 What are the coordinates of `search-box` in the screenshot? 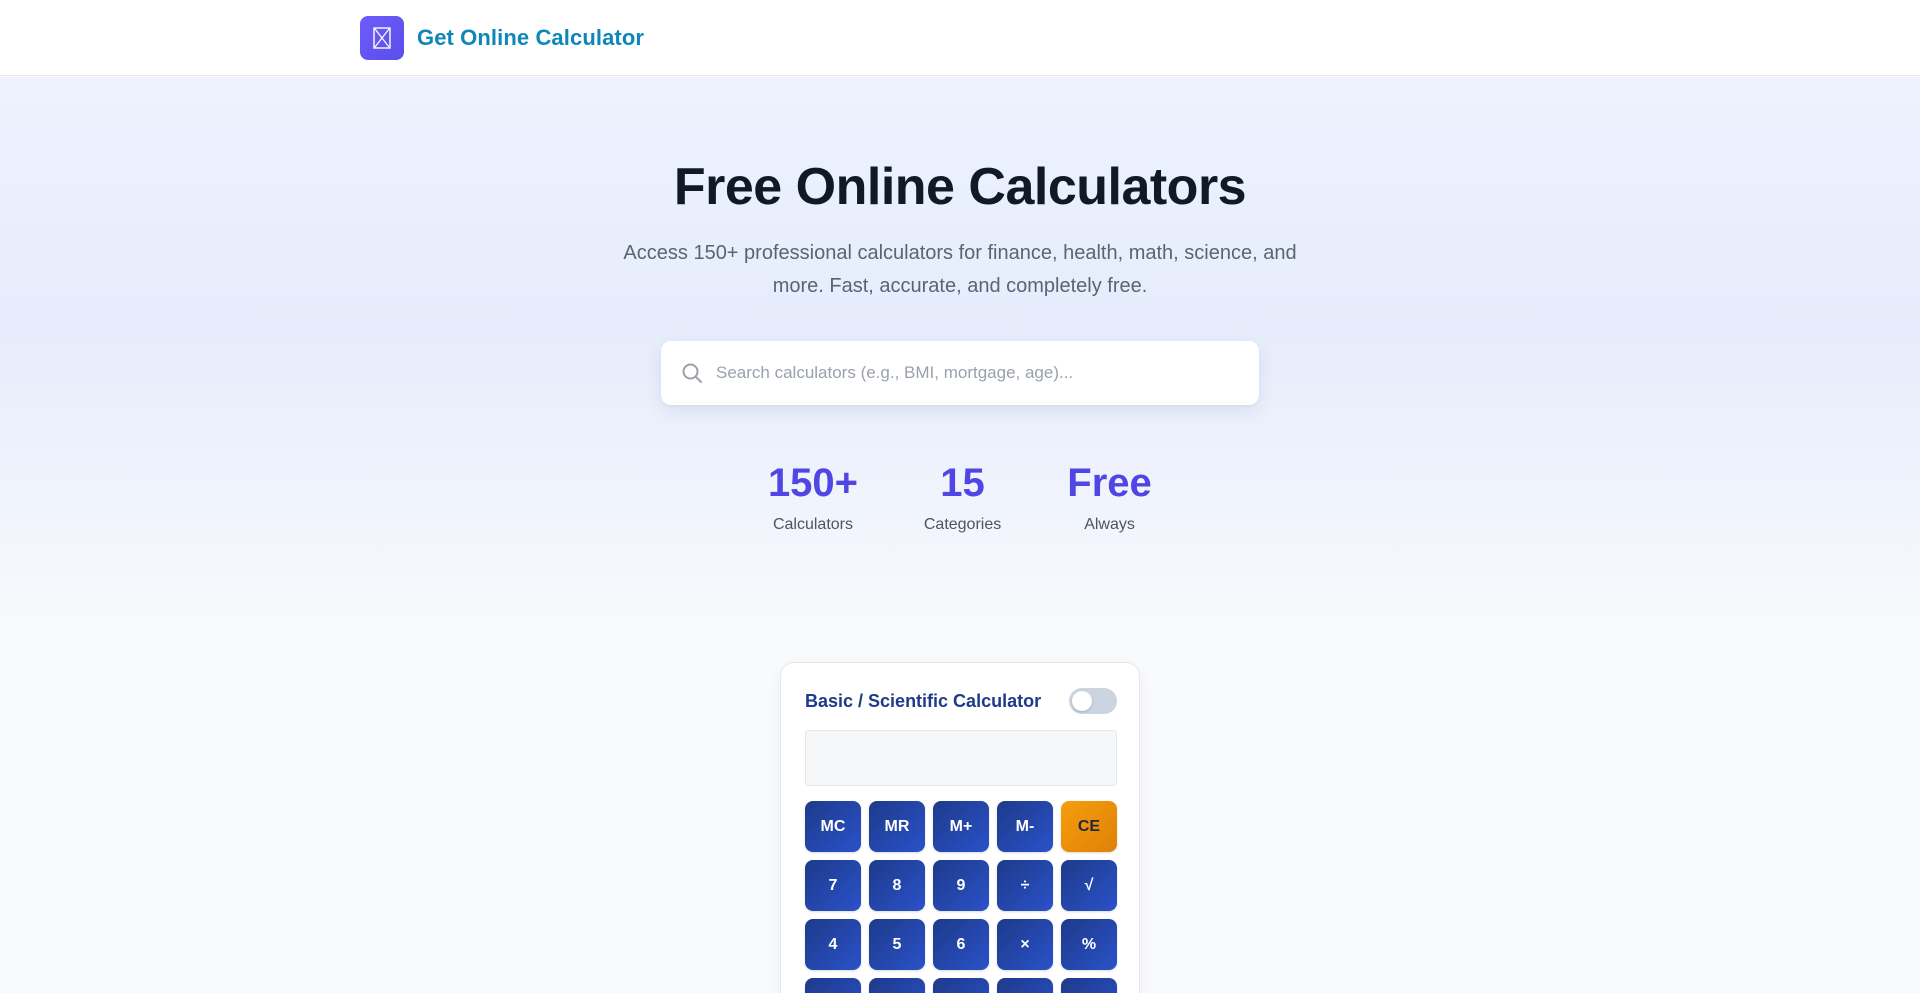 It's located at (960, 373).